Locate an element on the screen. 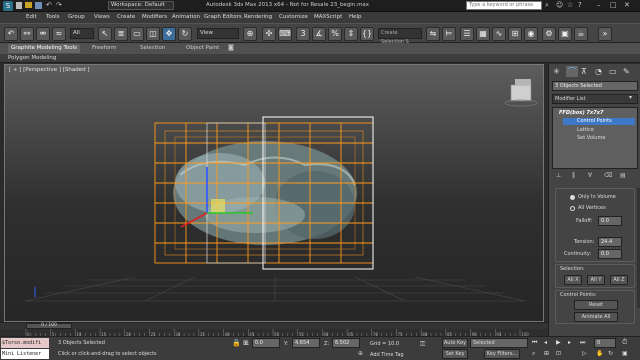 The width and height of the screenshot is (640, 360). tension-spinner: 24.4 is located at coordinates (610, 242).